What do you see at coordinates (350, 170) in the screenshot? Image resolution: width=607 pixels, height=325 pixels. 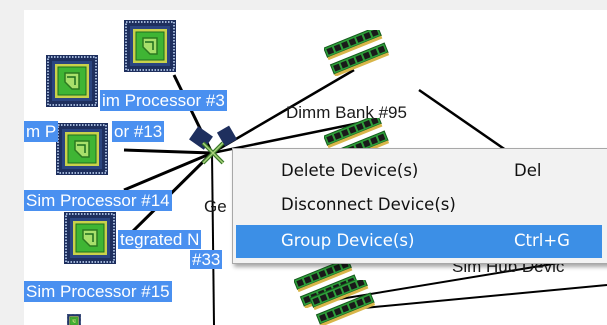 I see `menu-item-label: Delete Device(s)` at bounding box center [350, 170].